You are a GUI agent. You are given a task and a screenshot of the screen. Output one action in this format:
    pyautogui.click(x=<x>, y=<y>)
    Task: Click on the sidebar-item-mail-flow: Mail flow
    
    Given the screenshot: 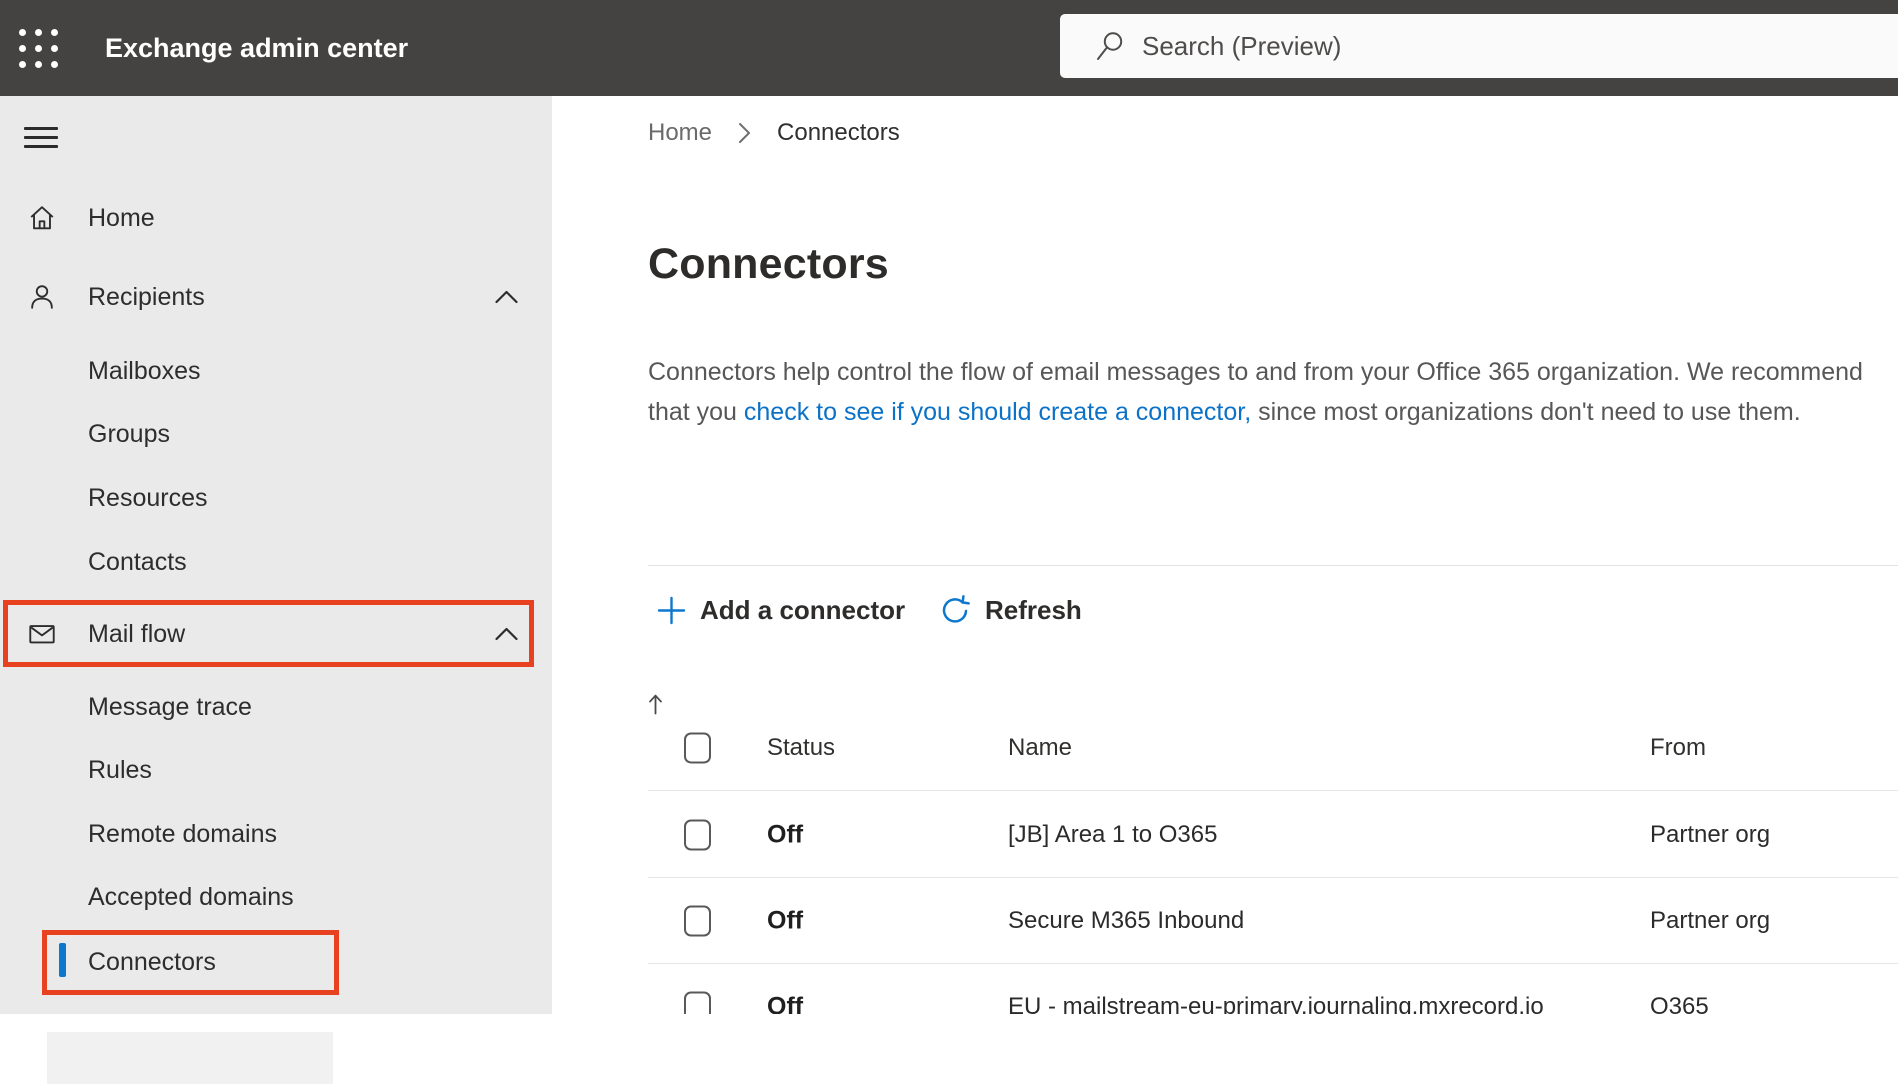 What is the action you would take?
    pyautogui.click(x=276, y=634)
    